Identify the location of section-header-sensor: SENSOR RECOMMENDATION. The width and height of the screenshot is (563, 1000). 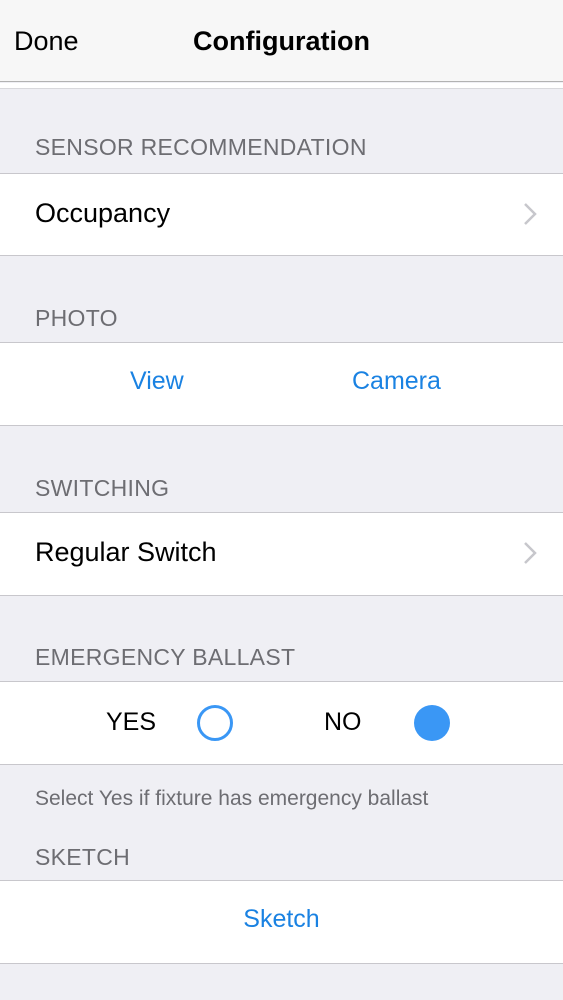
(201, 147).